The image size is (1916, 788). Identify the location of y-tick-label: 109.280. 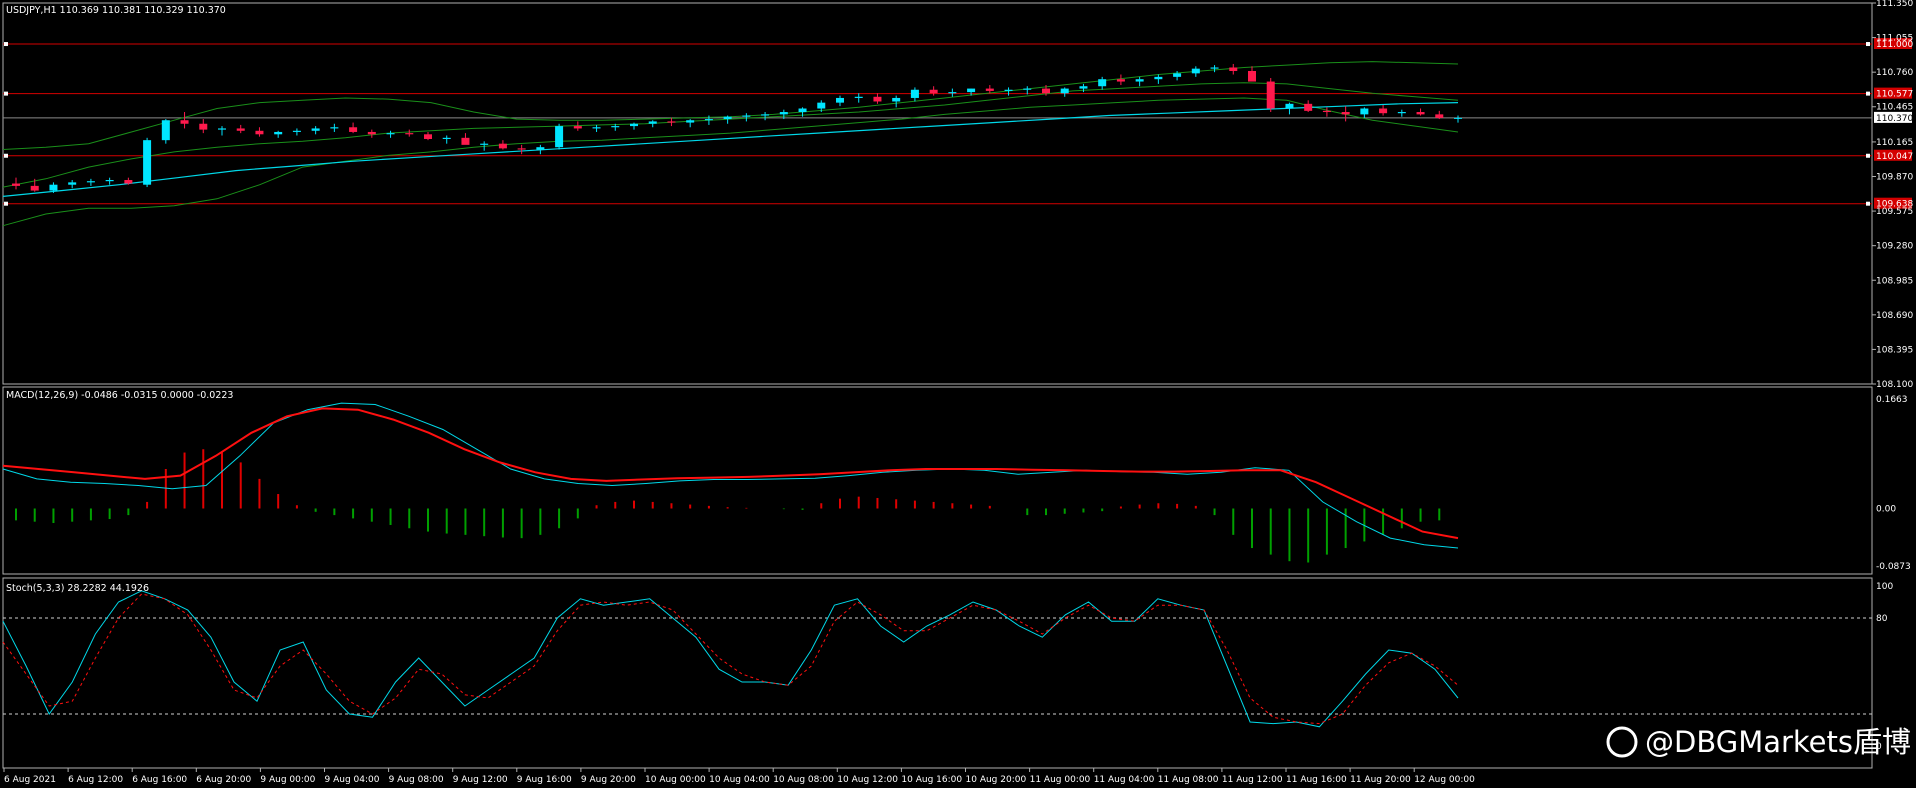
(1894, 247).